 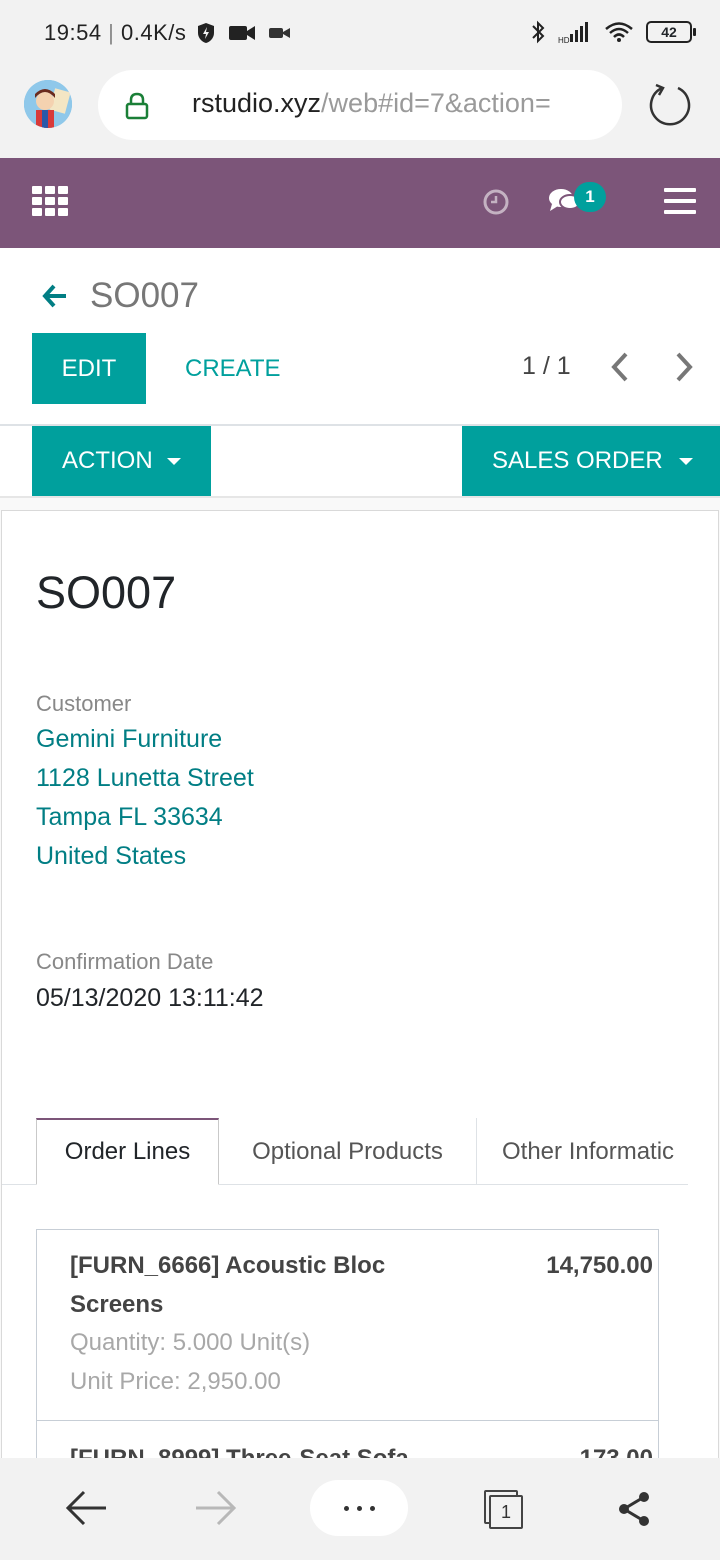 I want to click on line-quantity: Quantity: 5.000 Unit(s), so click(x=190, y=1342).